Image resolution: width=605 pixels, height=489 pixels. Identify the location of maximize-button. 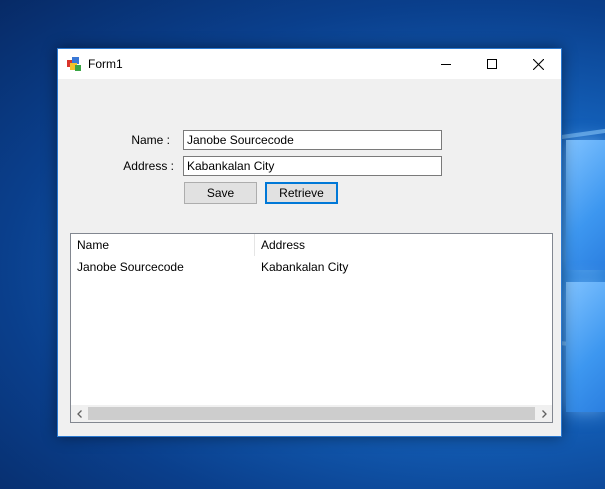
(492, 64).